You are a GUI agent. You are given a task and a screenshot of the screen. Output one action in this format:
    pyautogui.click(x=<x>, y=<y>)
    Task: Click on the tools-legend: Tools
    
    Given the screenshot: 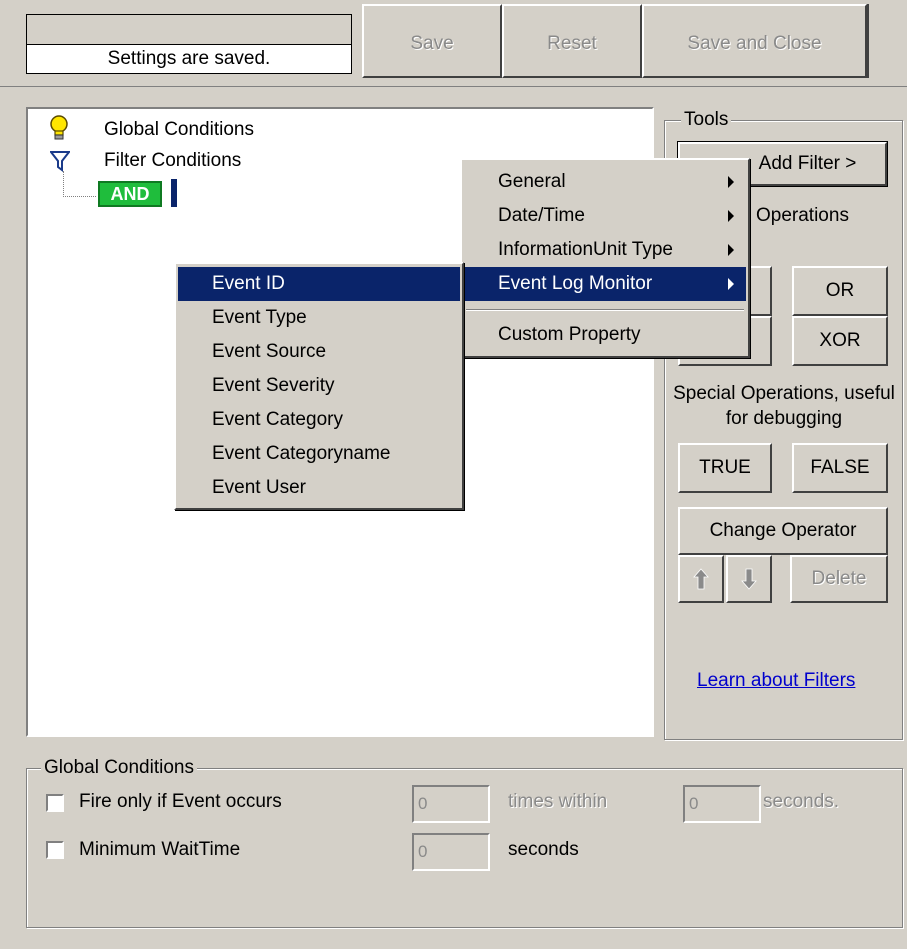 What is the action you would take?
    pyautogui.click(x=706, y=120)
    